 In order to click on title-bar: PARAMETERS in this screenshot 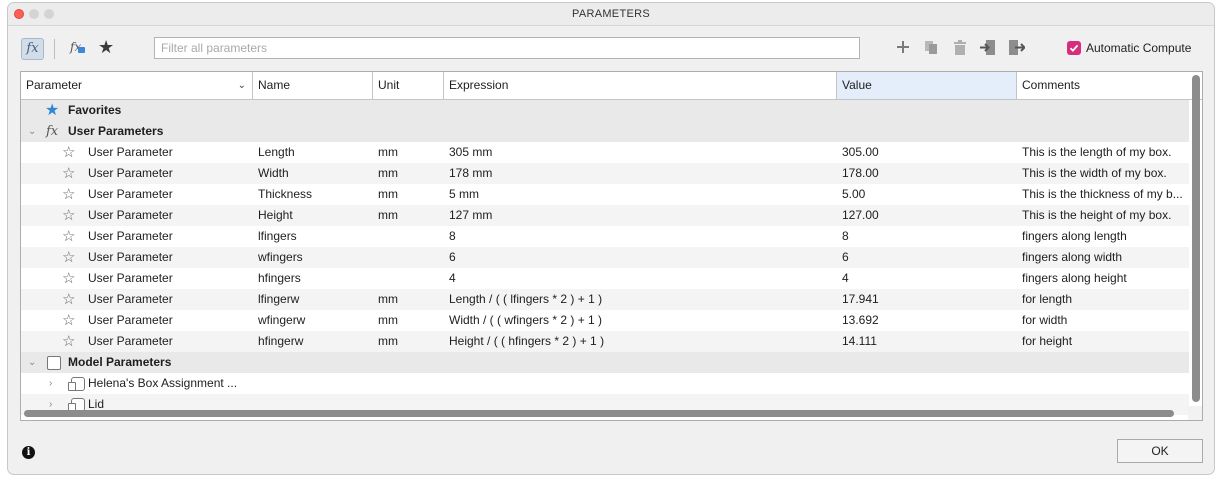, I will do `click(611, 14)`.